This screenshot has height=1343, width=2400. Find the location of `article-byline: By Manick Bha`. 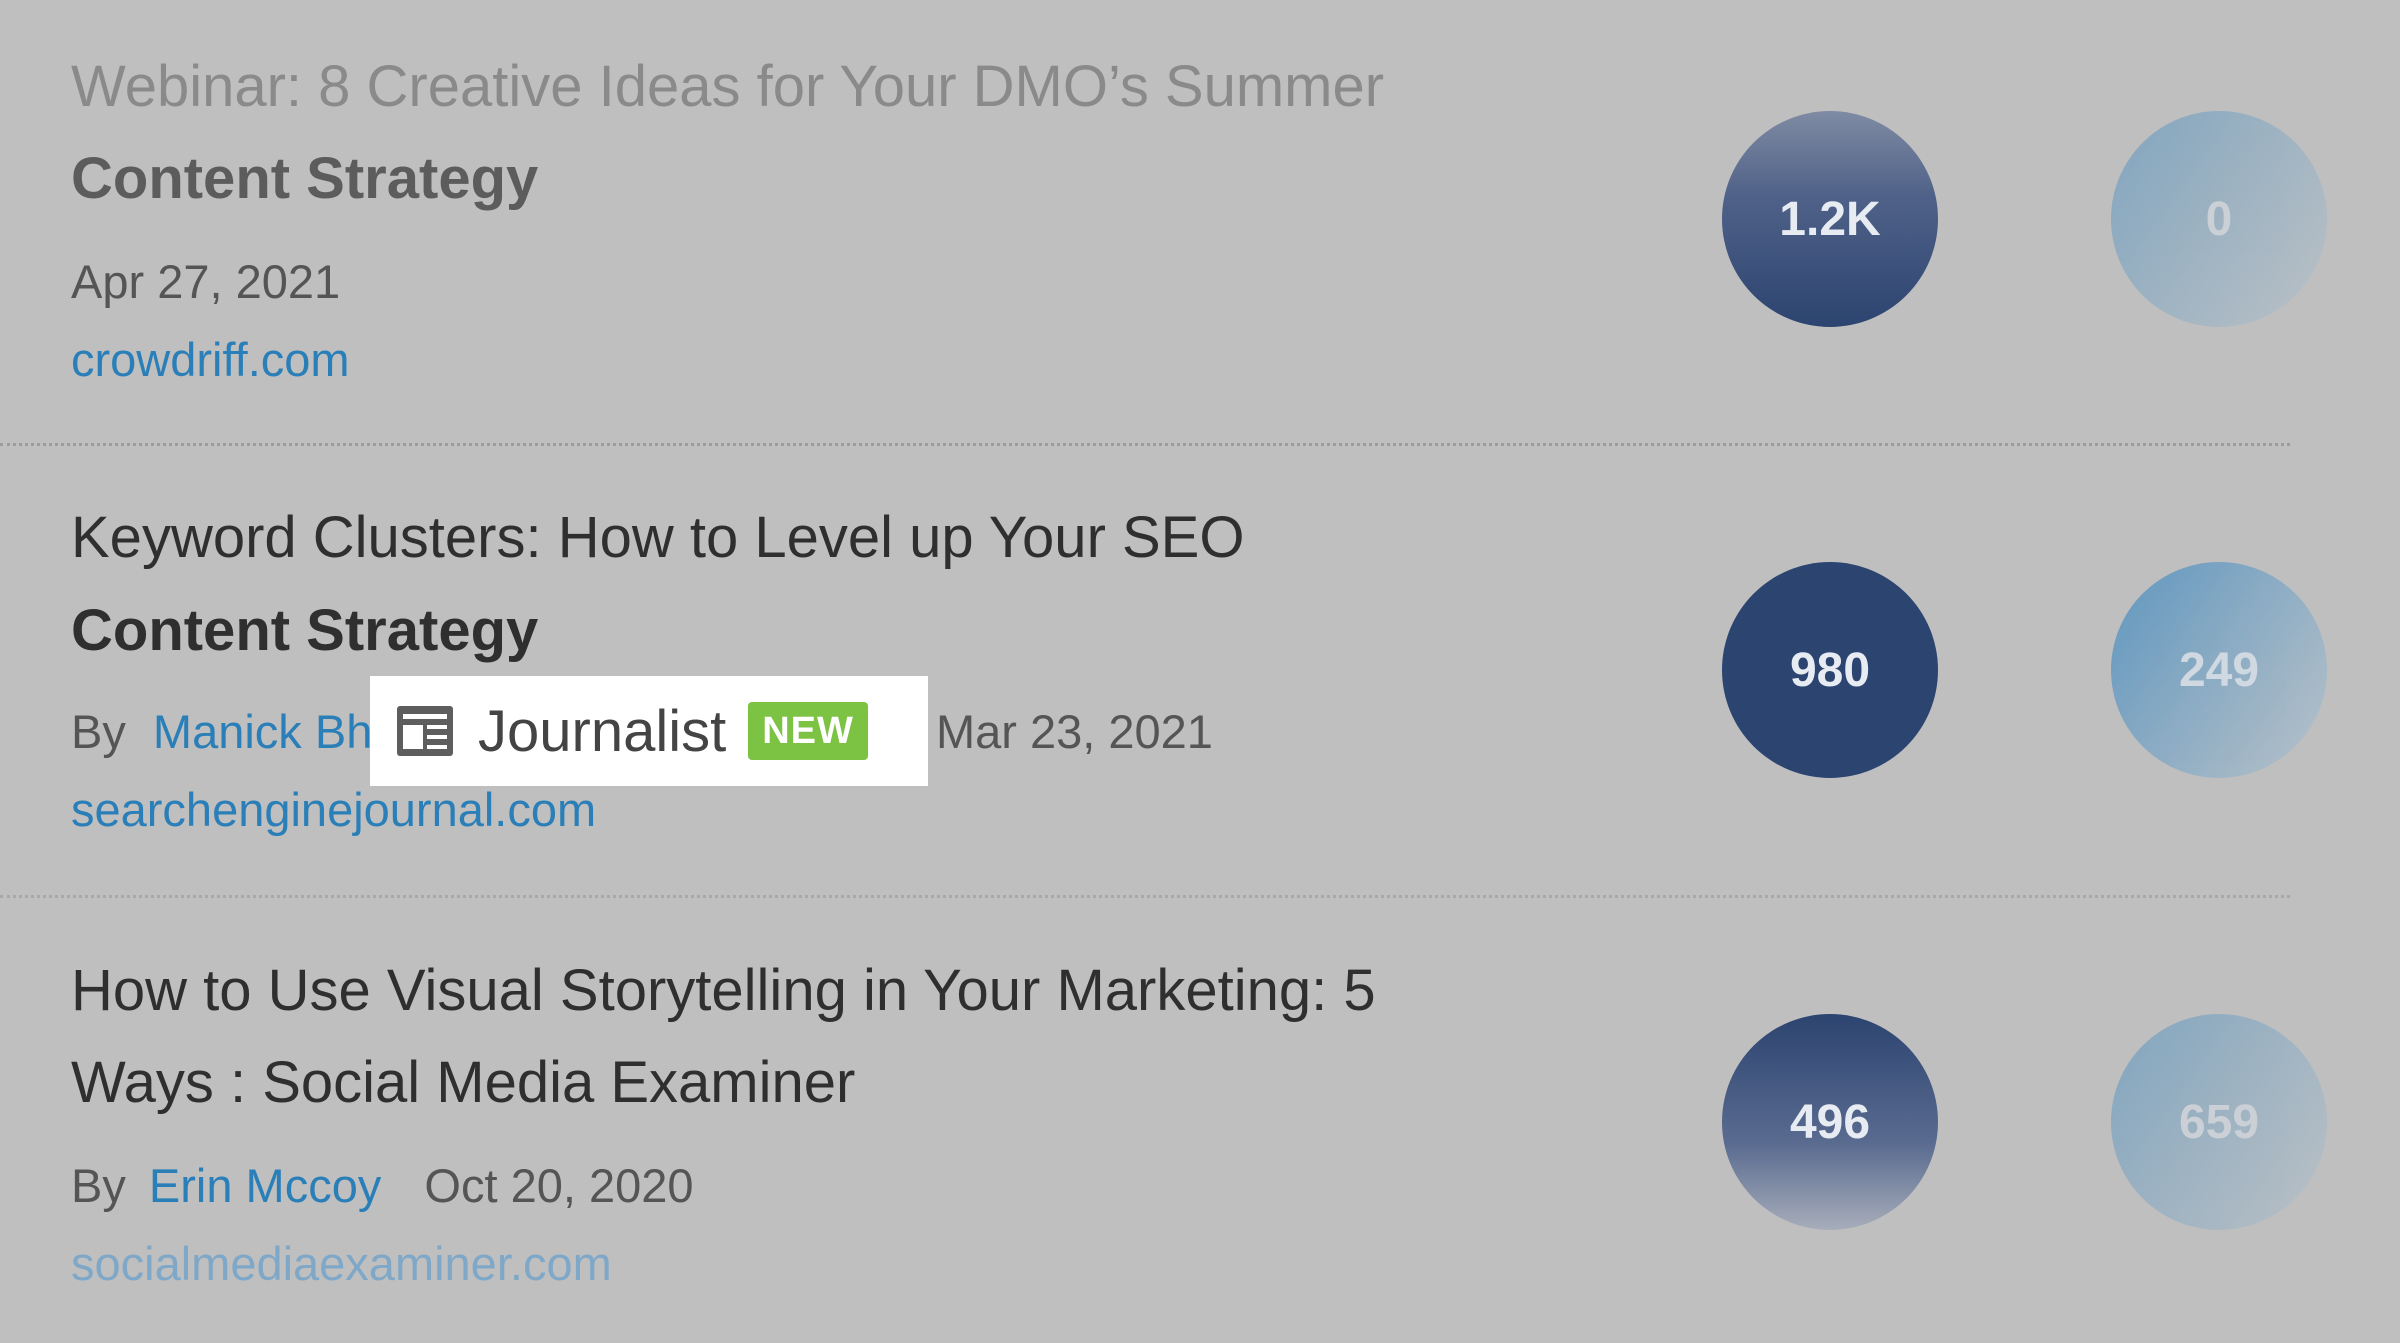

article-byline: By Manick Bha is located at coordinates (234, 731).